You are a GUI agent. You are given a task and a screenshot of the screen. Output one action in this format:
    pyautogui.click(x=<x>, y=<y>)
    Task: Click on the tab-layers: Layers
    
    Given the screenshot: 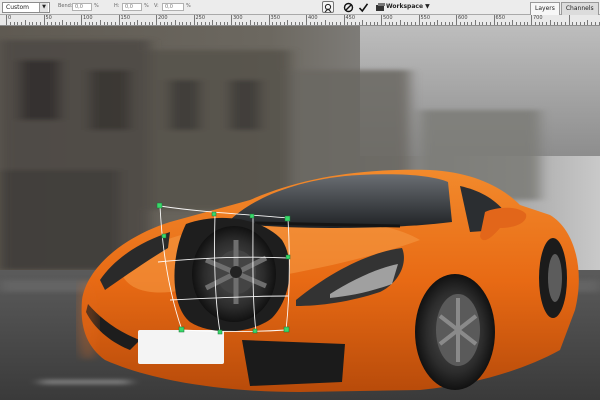 What is the action you would take?
    pyautogui.click(x=545, y=9)
    